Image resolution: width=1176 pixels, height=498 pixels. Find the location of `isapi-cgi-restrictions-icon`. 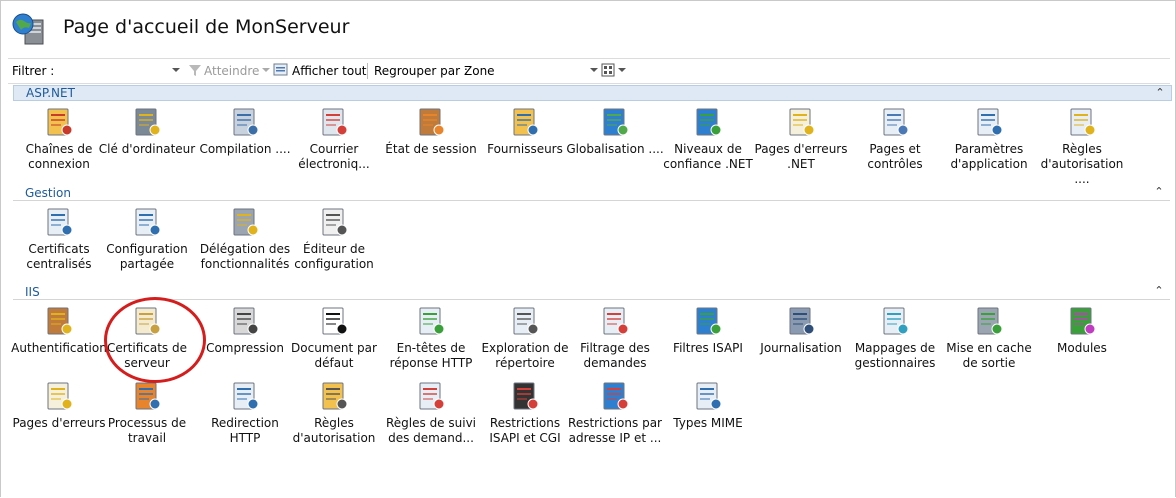

isapi-cgi-restrictions-icon is located at coordinates (525, 396).